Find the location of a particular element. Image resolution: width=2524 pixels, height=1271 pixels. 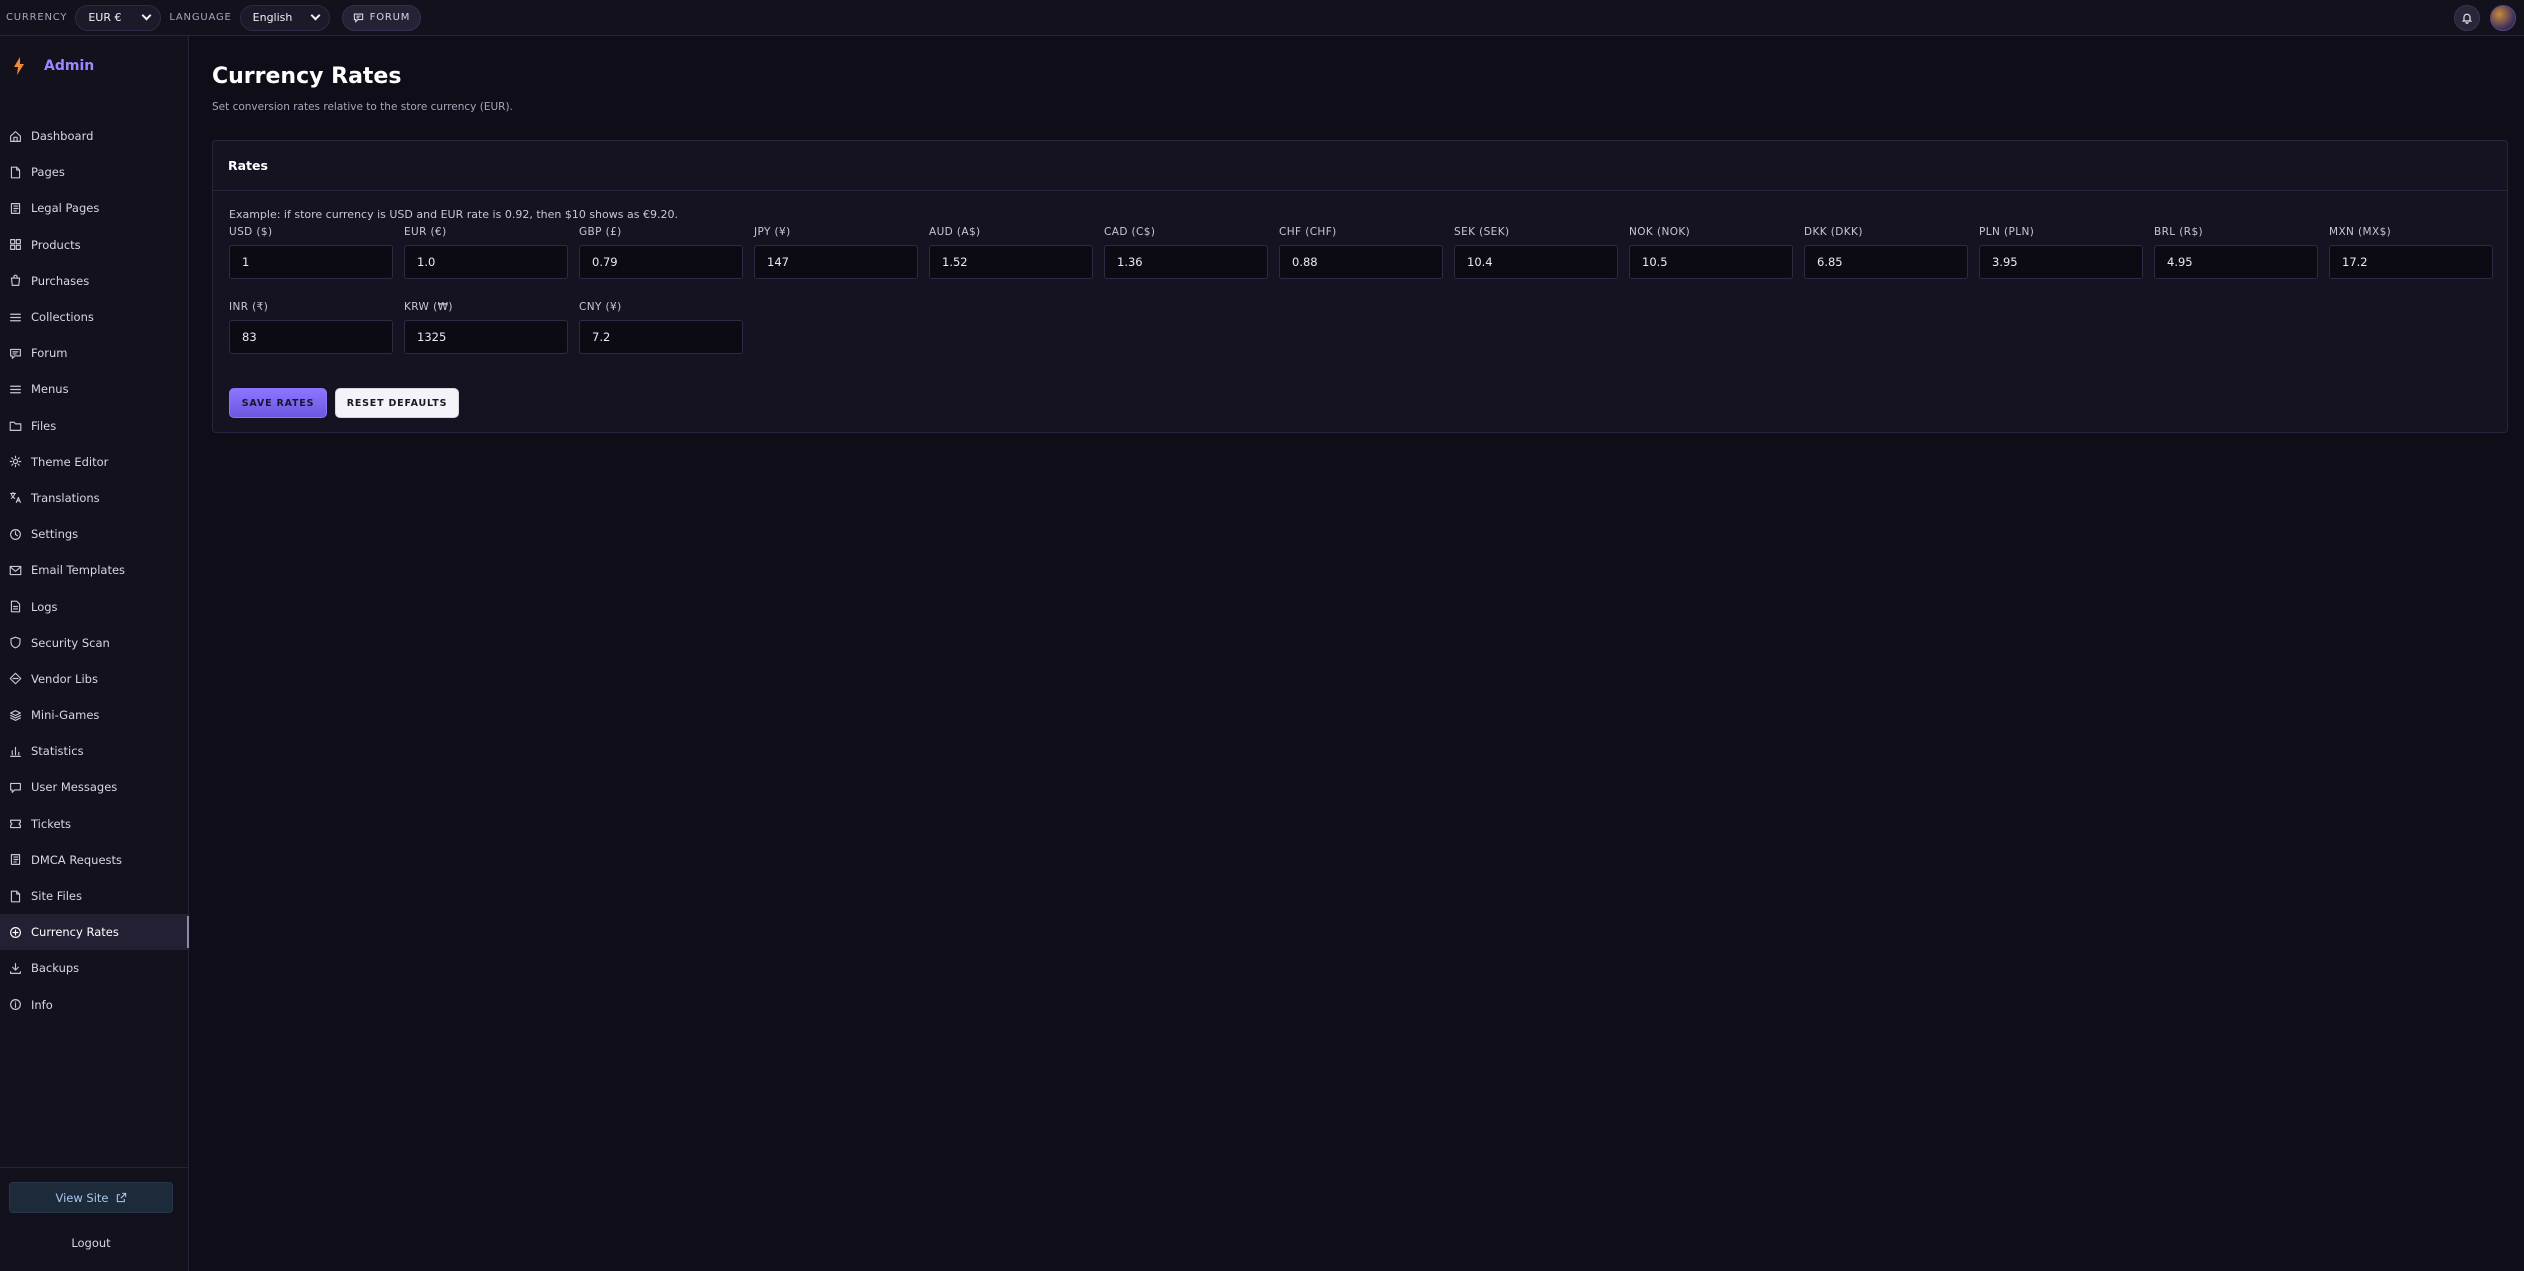

sidebar-item-pages: Pages is located at coordinates (94, 172).